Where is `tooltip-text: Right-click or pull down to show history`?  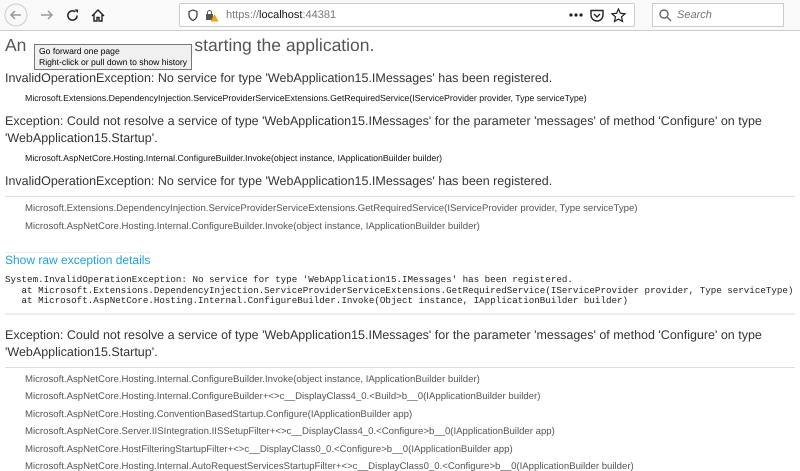 tooltip-text: Right-click or pull down to show history is located at coordinates (113, 62).